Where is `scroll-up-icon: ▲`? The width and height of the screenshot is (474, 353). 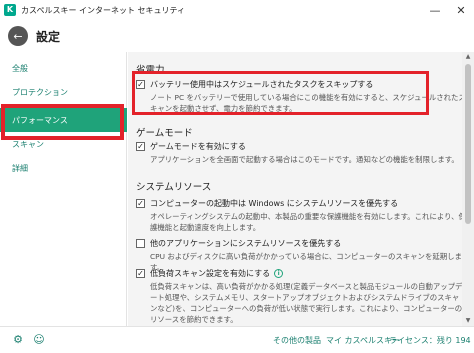 scroll-up-icon: ▲ is located at coordinates (468, 57).